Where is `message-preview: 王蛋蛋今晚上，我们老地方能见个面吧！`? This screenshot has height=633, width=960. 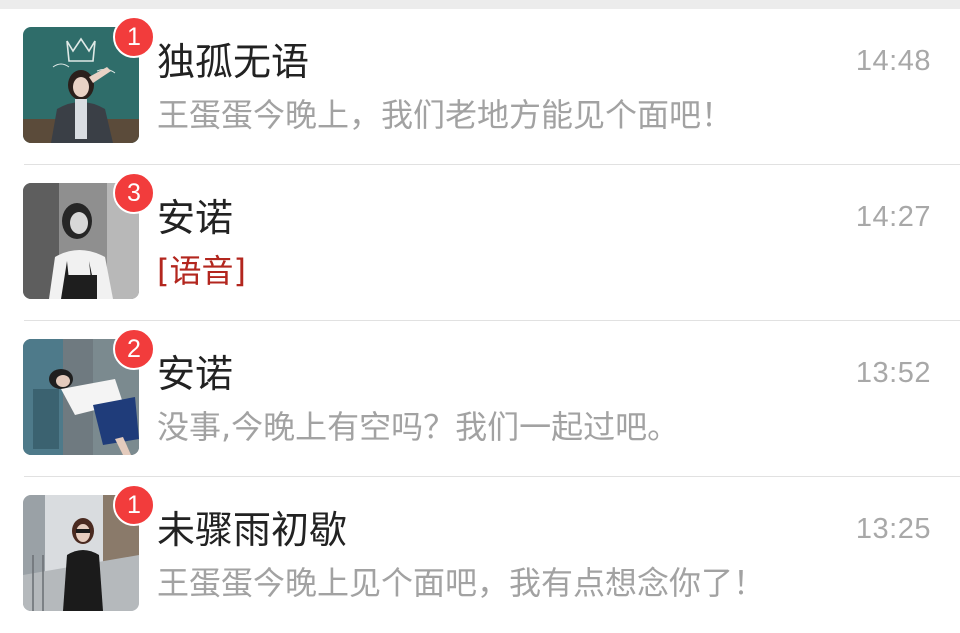 message-preview: 王蛋蛋今晚上，我们老地方能见个面吧！ is located at coordinates (445, 115).